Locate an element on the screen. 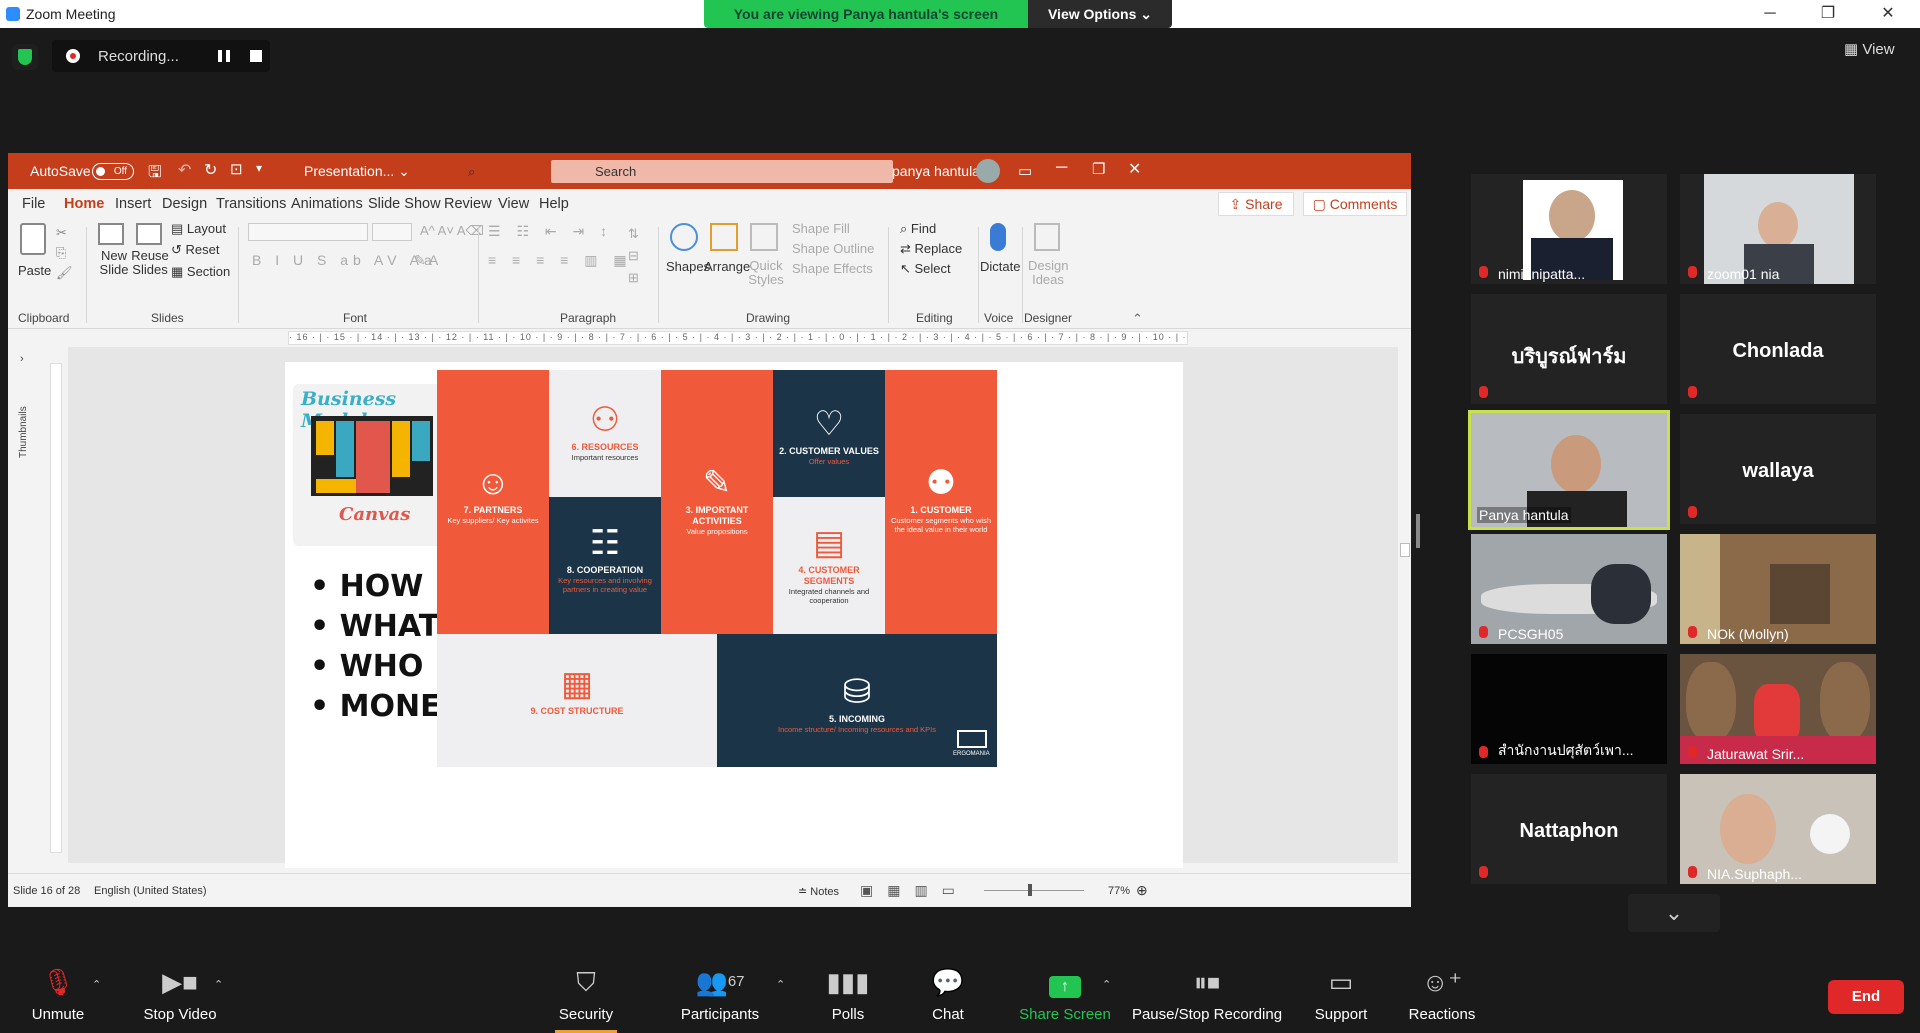 This screenshot has height=1033, width=1920. find-button: ⌕ Find is located at coordinates (918, 229).